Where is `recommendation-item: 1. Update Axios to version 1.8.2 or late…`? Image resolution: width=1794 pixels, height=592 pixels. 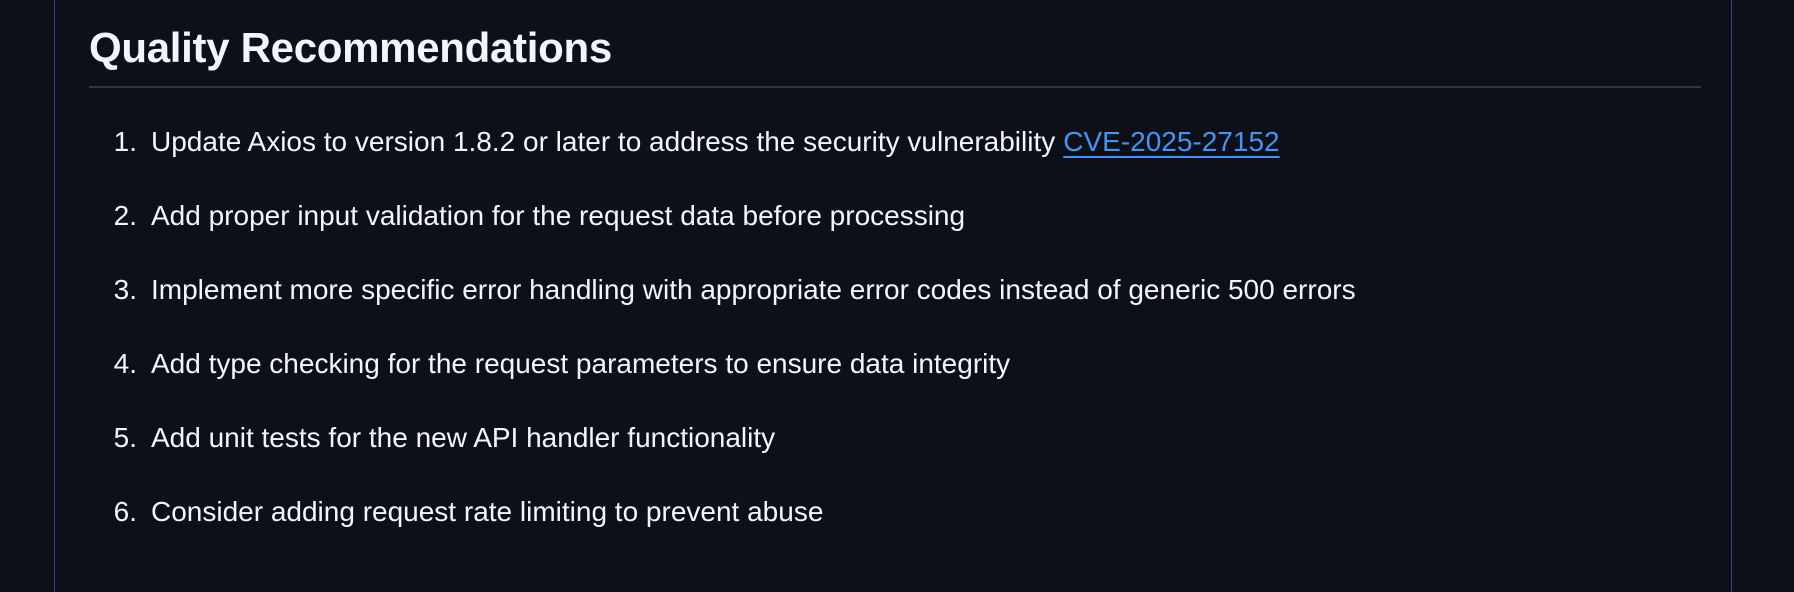 recommendation-item: 1. Update Axios to version 1.8.2 or late… is located at coordinates (895, 159).